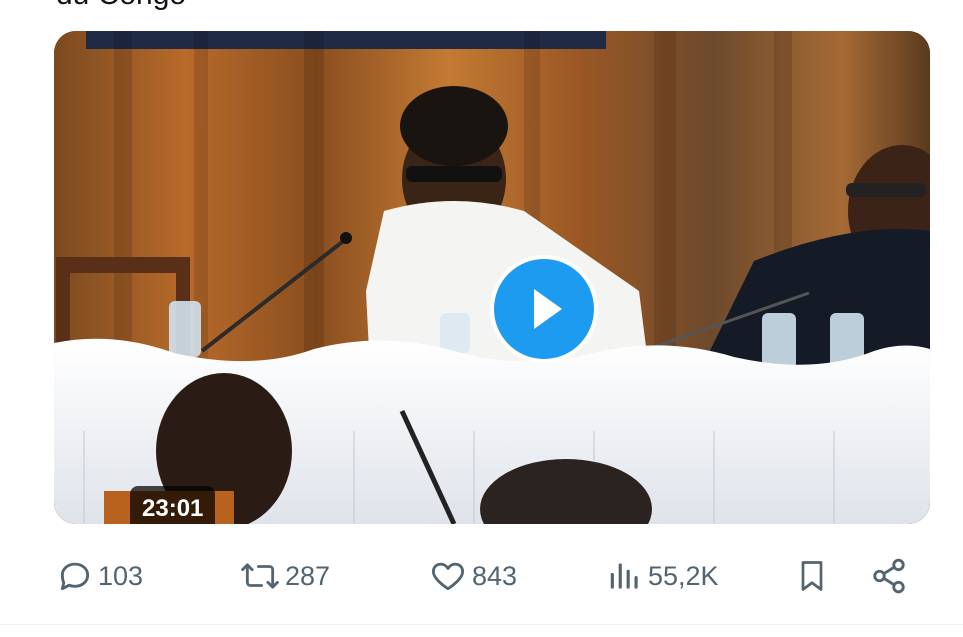 The image size is (963, 637). Describe the element at coordinates (121, 6) in the screenshot. I see `post-text: du Congo` at that location.